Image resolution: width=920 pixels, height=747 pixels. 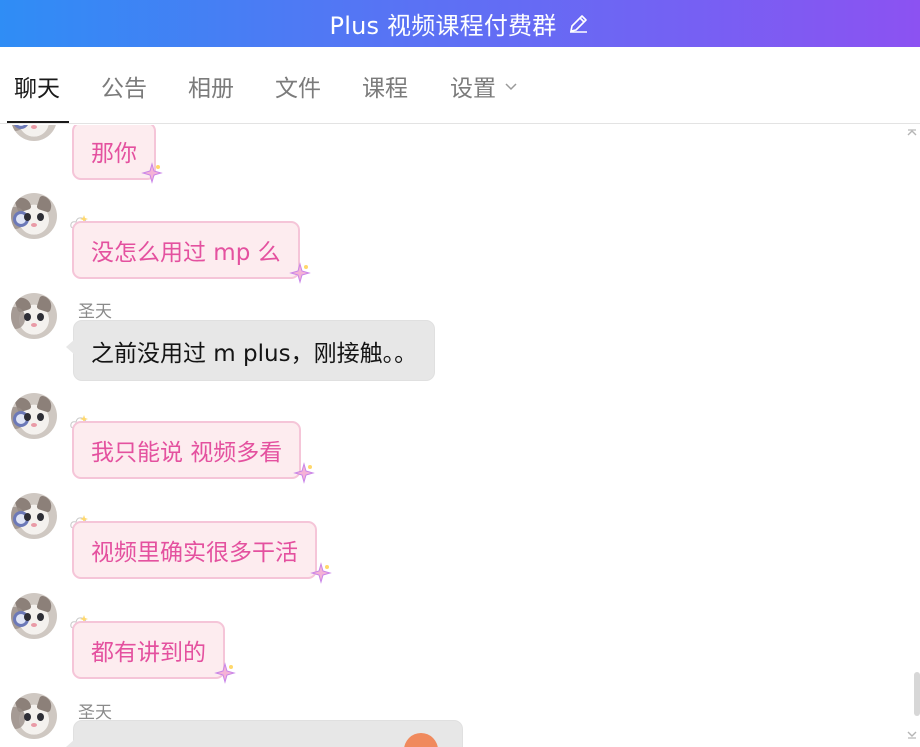 I want to click on tab-announcement: 公告, so click(x=124, y=85).